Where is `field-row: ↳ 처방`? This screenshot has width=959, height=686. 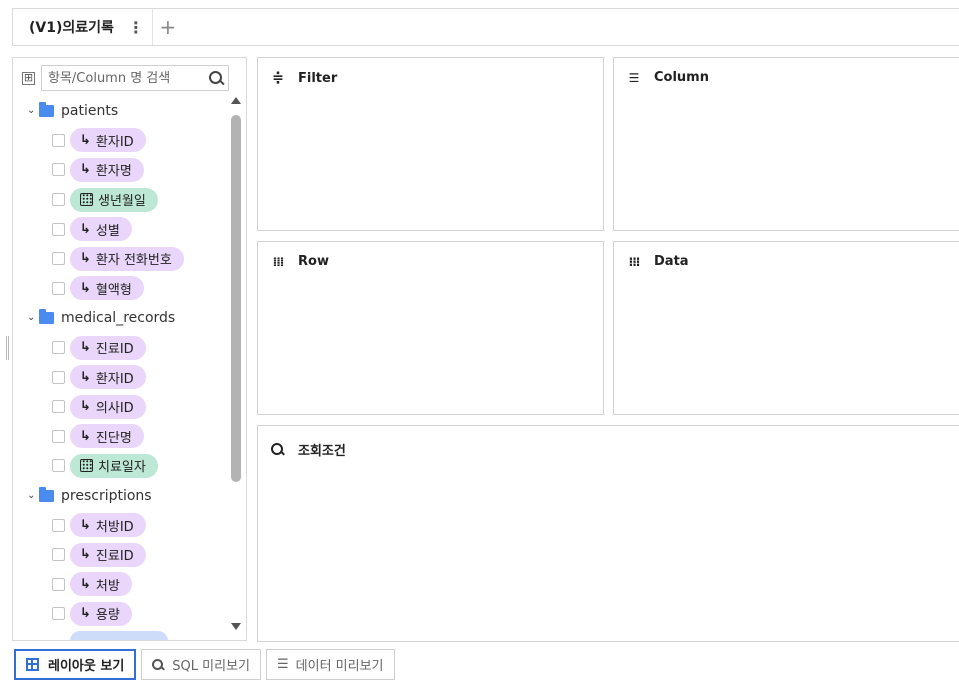
field-row: ↳ 처방 is located at coordinates (120, 585).